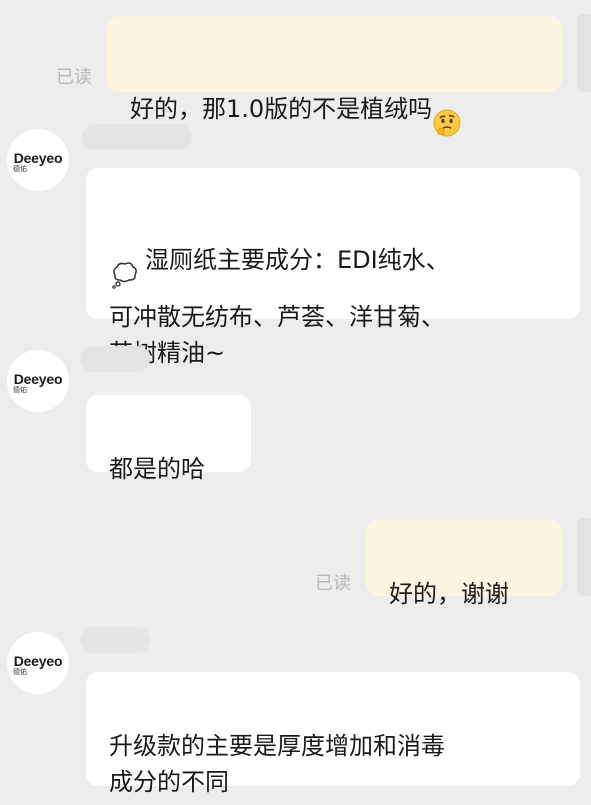 Image resolution: width=591 pixels, height=805 pixels. What do you see at coordinates (281, 109) in the screenshot?
I see `message-text: 好的，那1.0版的不是植绒吗` at bounding box center [281, 109].